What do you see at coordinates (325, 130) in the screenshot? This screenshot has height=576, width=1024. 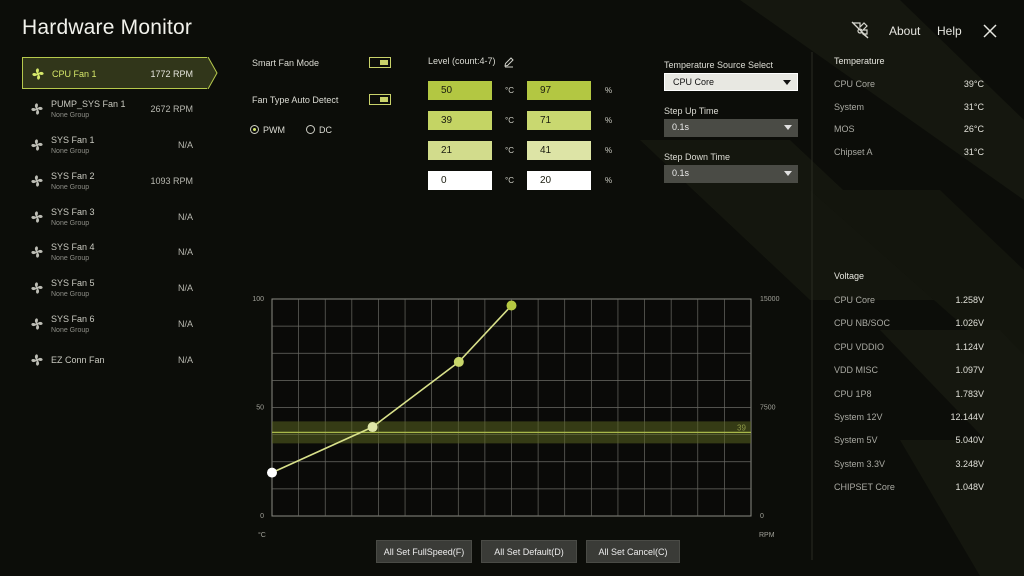 I see `dc-label: DC` at bounding box center [325, 130].